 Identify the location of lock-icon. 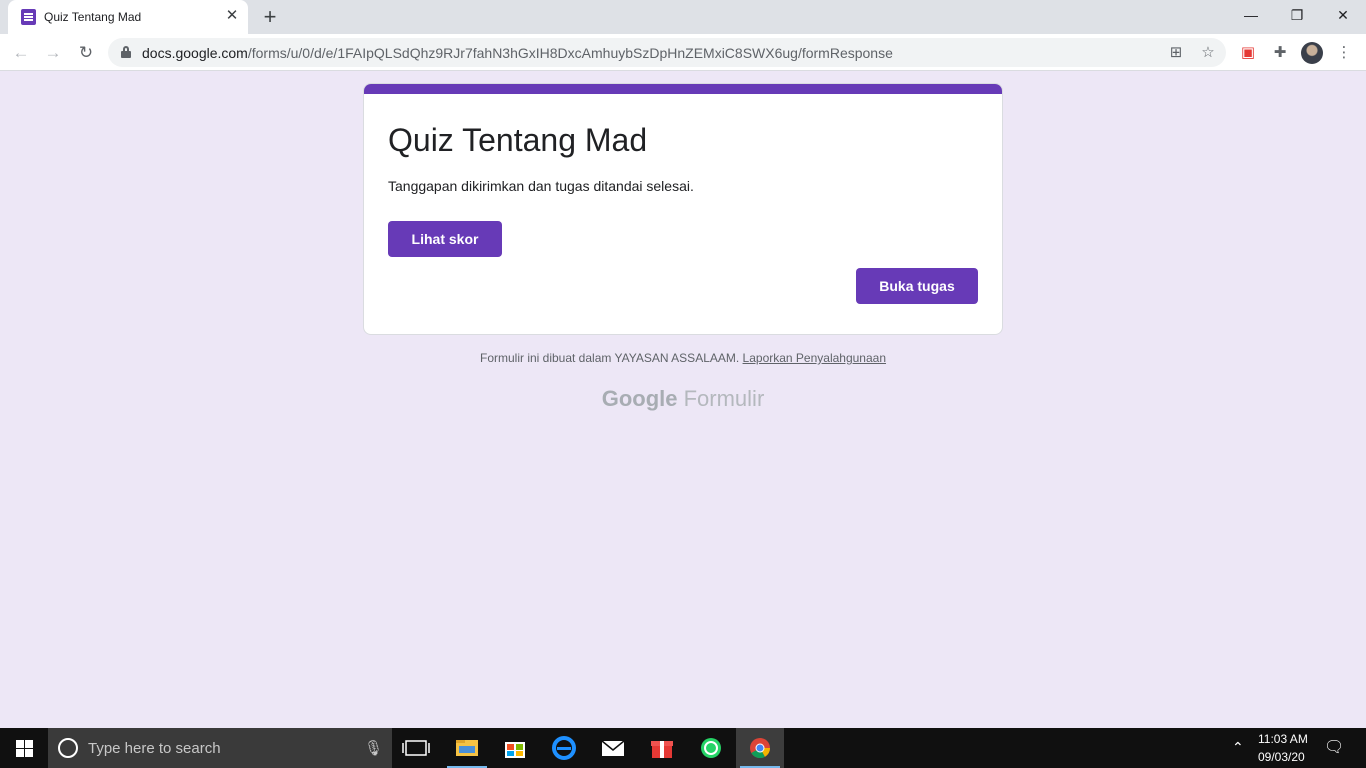
(126, 52).